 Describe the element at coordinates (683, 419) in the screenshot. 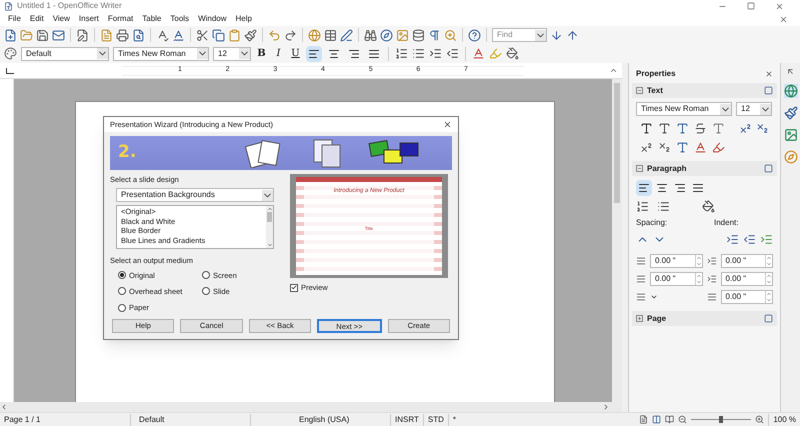

I see `zoom-out-icon` at that location.